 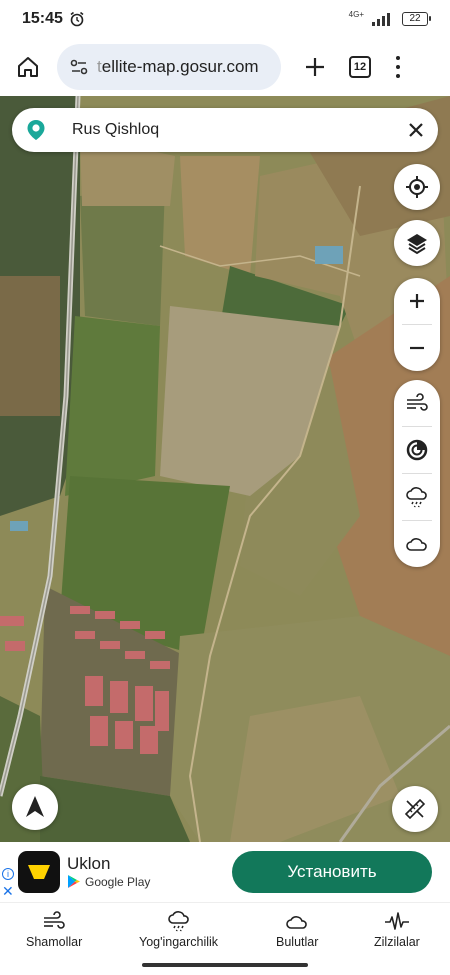 I want to click on zoom-out-button, so click(x=417, y=348).